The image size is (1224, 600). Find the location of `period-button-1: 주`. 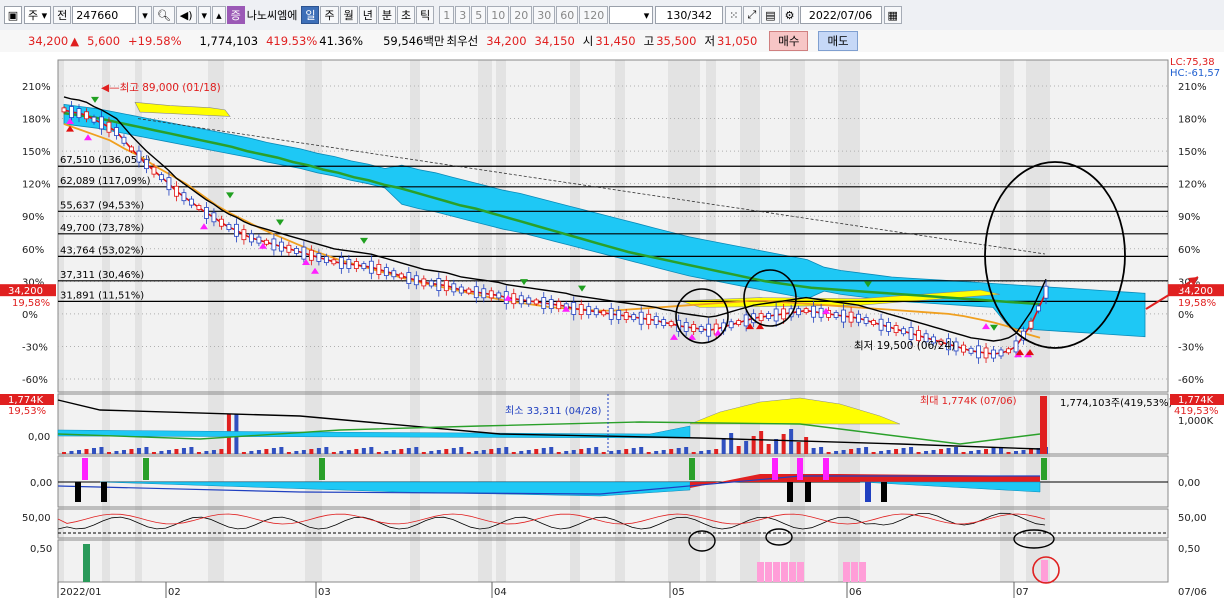

period-button-1: 주 is located at coordinates (329, 15).